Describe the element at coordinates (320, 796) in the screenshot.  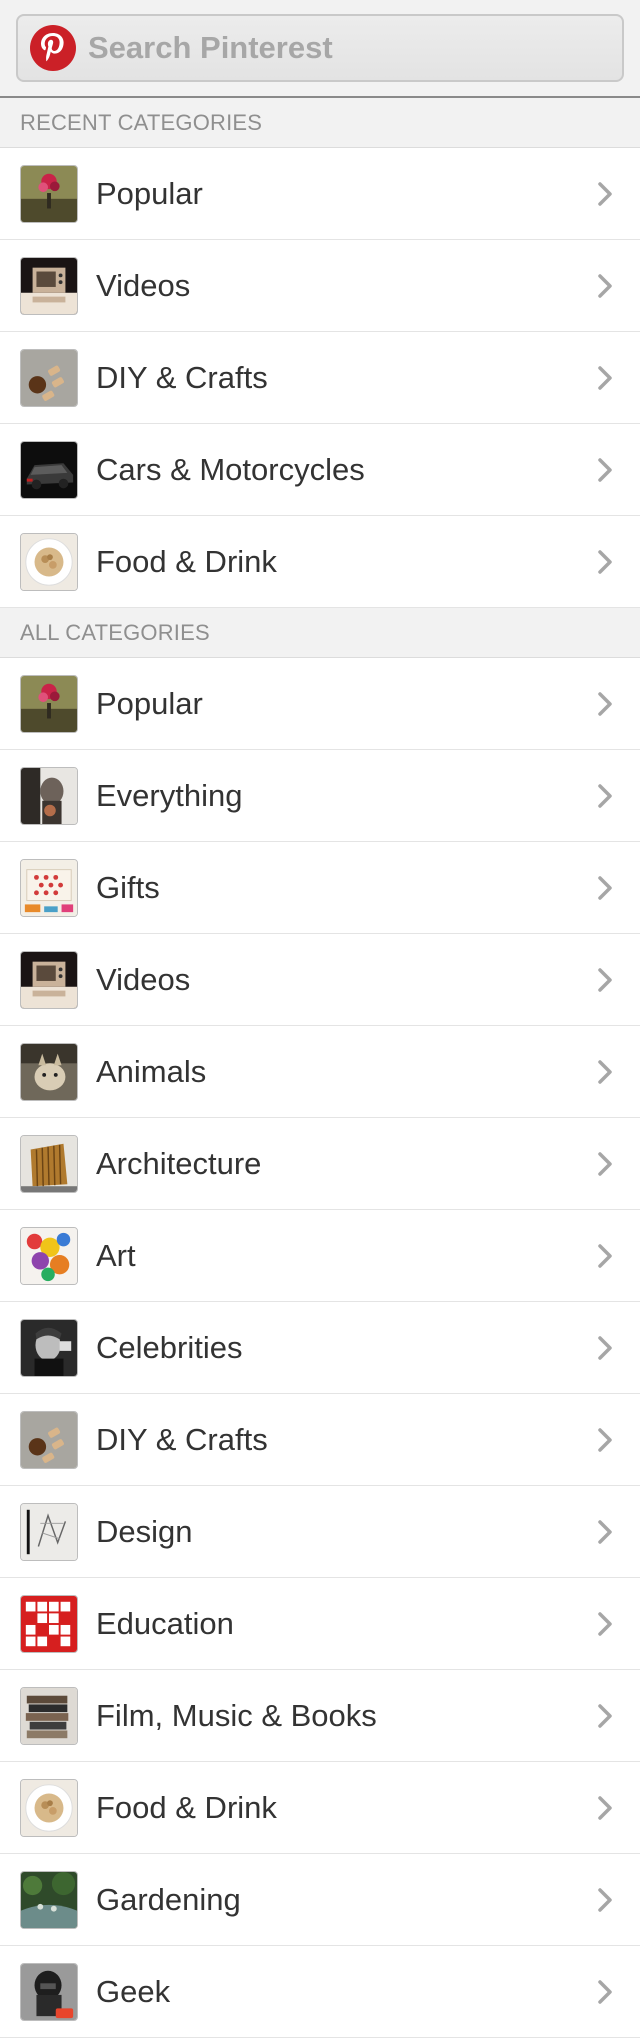
I see `all-category-row-everything: Everything` at that location.